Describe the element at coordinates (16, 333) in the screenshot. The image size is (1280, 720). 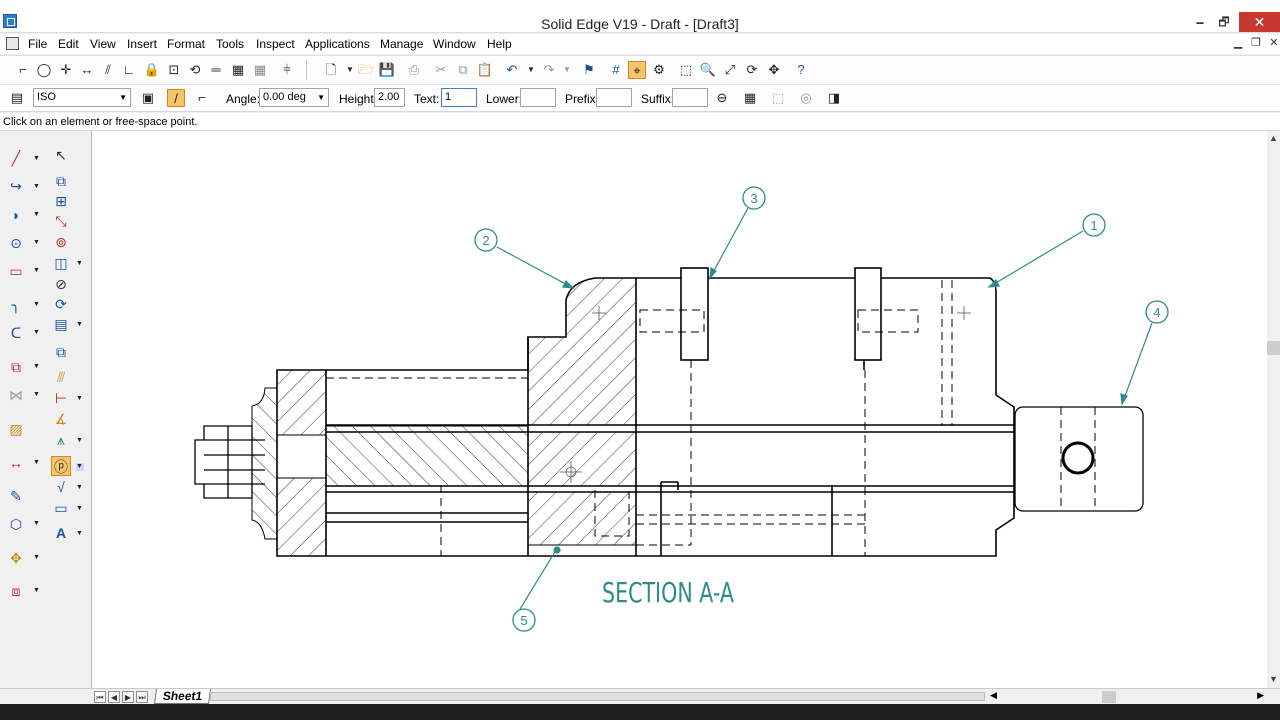
I see `trim-tool-icon: ᑕ` at that location.